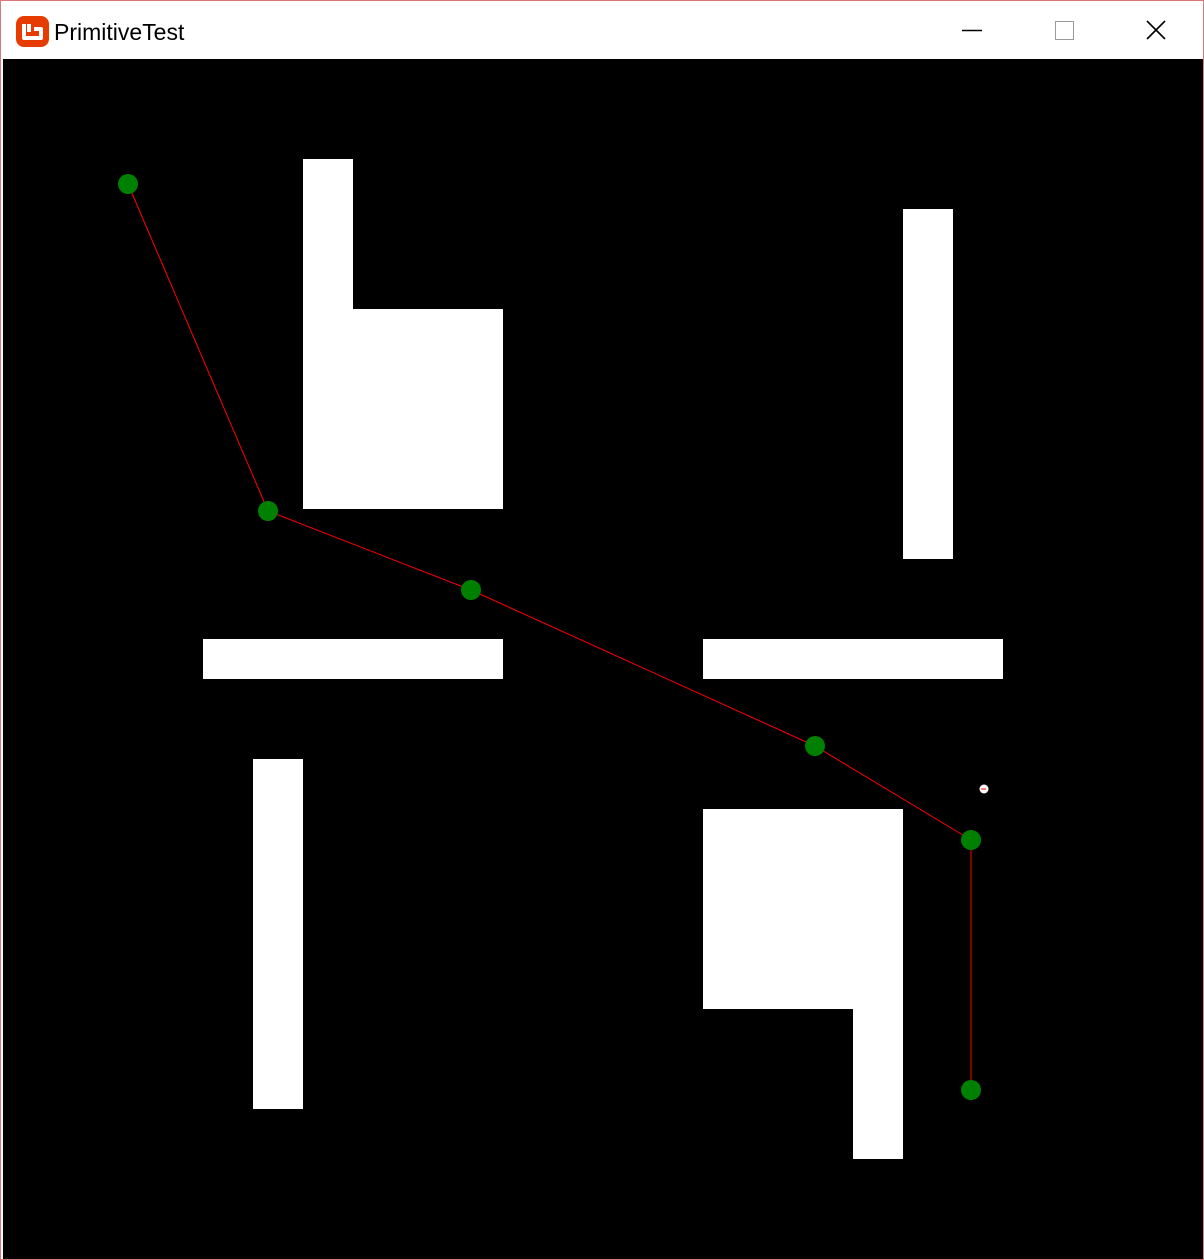 This screenshot has width=1204, height=1260. I want to click on maximize-icon, so click(1064, 30).